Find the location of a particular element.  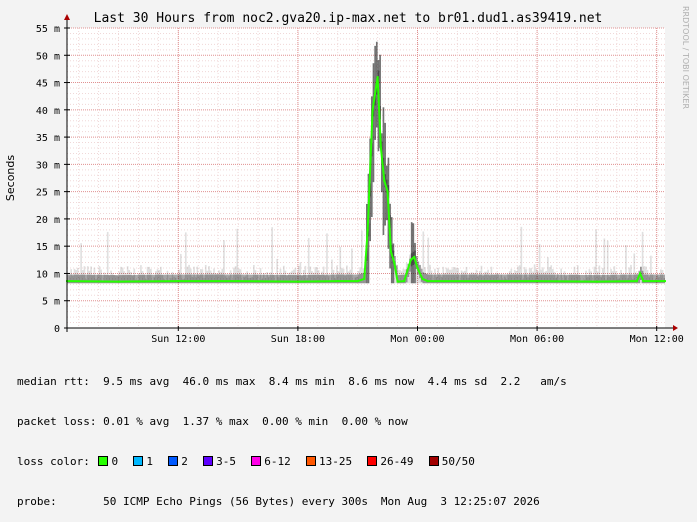

loss-now: 0.00 % now is located at coordinates (374, 422).